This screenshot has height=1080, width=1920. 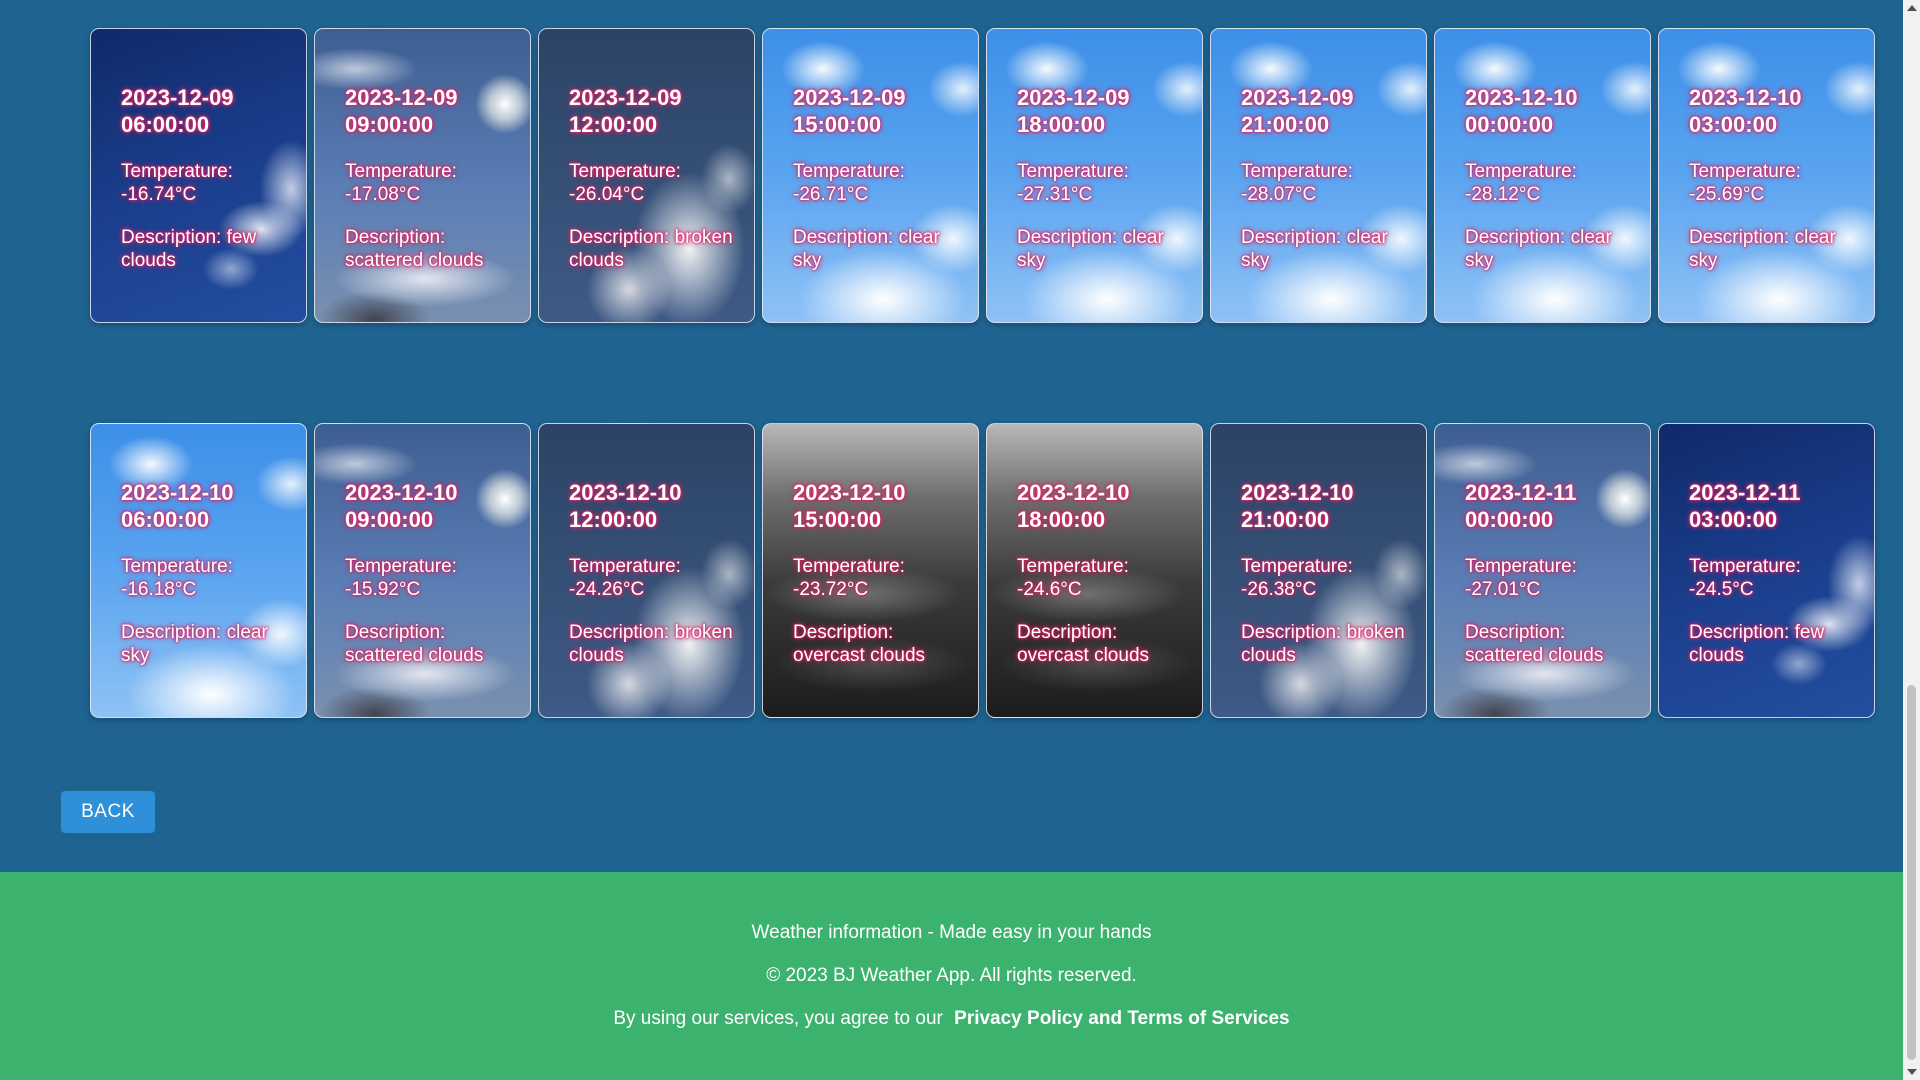 What do you see at coordinates (849, 183) in the screenshot?
I see `forecast-temperature: Temperature: -26.71°C` at bounding box center [849, 183].